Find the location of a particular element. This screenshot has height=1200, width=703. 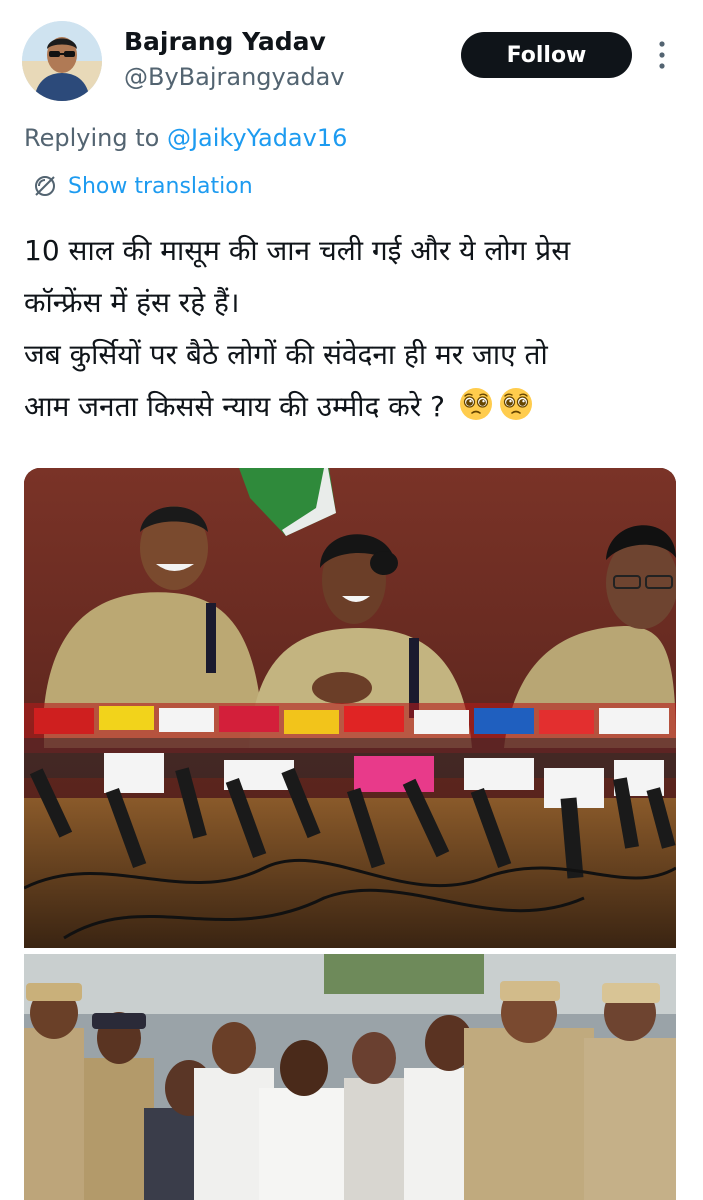

tweet-line-4-wrap: आम जनता किससे न्याय की उम्मीद करे ? is located at coordinates (354, 407).